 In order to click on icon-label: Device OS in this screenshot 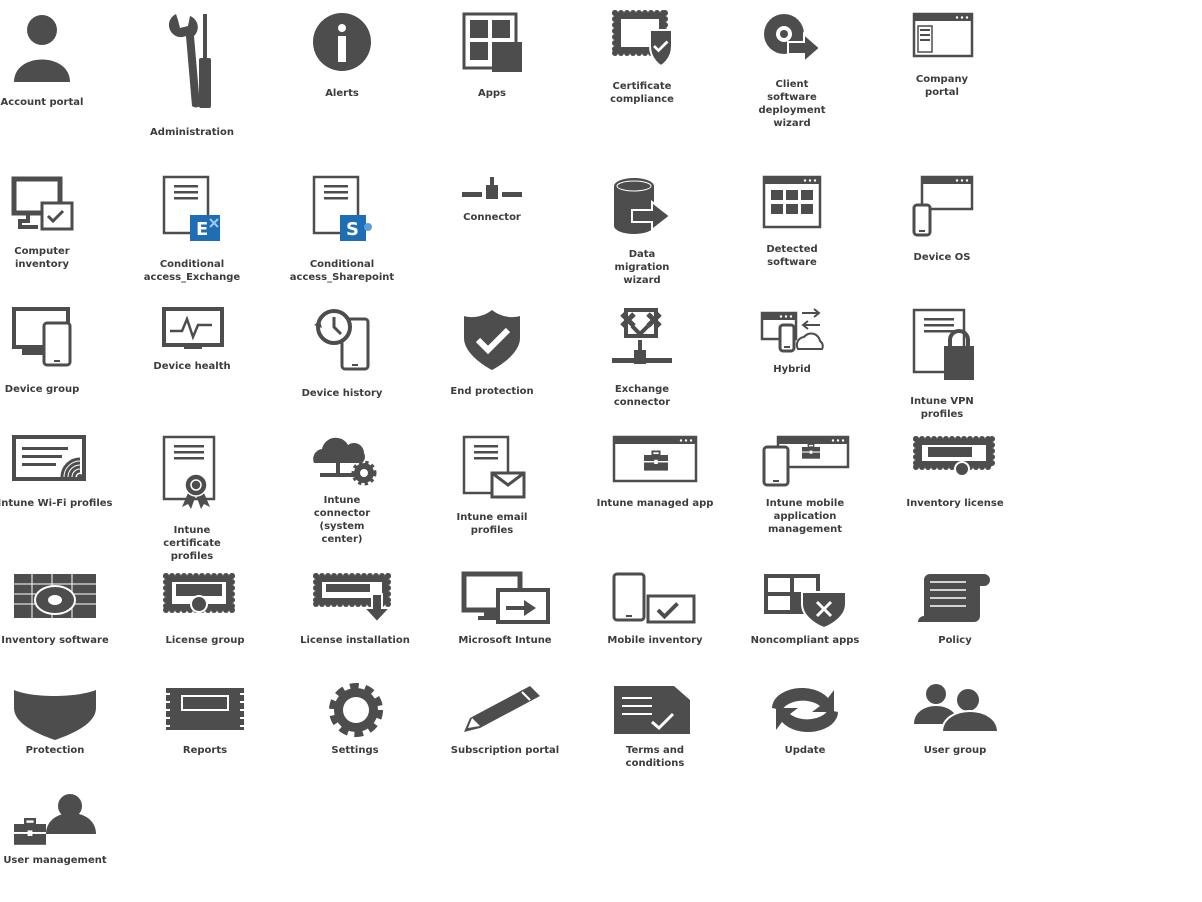, I will do `click(942, 257)`.